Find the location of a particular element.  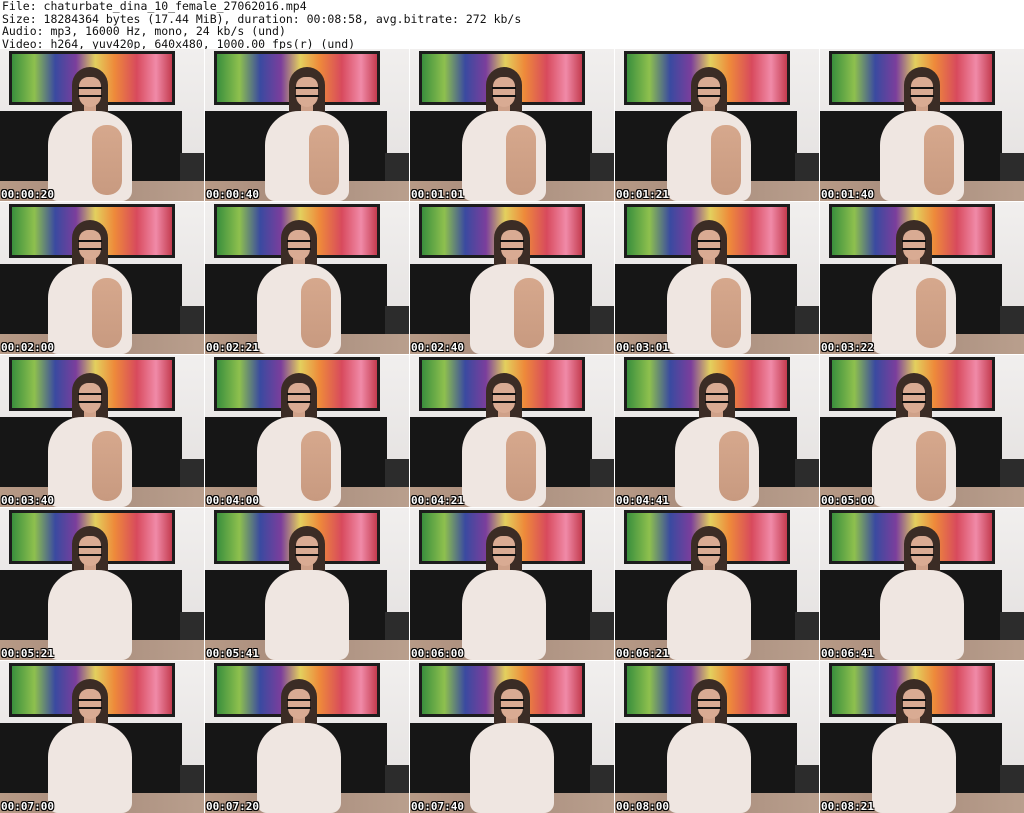

video-thumbnail: 00:01:21 is located at coordinates (717, 125).